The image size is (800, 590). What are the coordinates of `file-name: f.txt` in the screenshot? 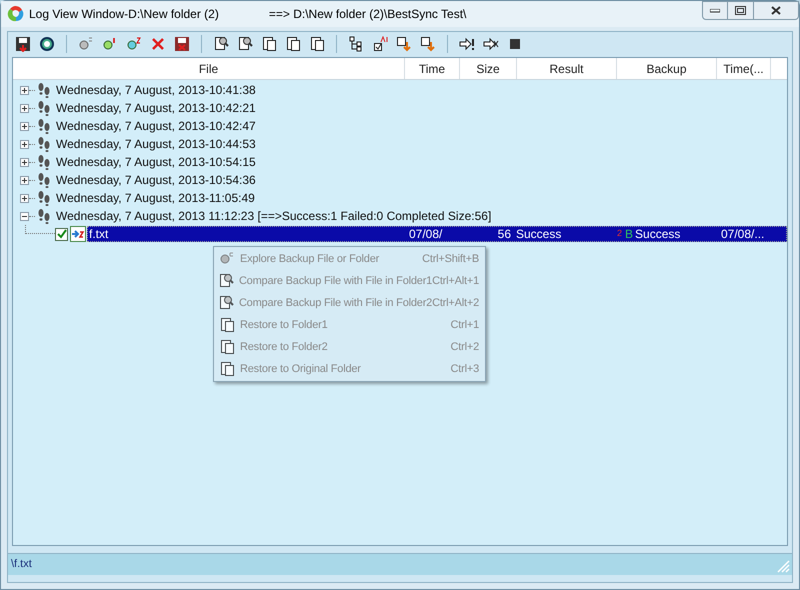 It's located at (99, 234).